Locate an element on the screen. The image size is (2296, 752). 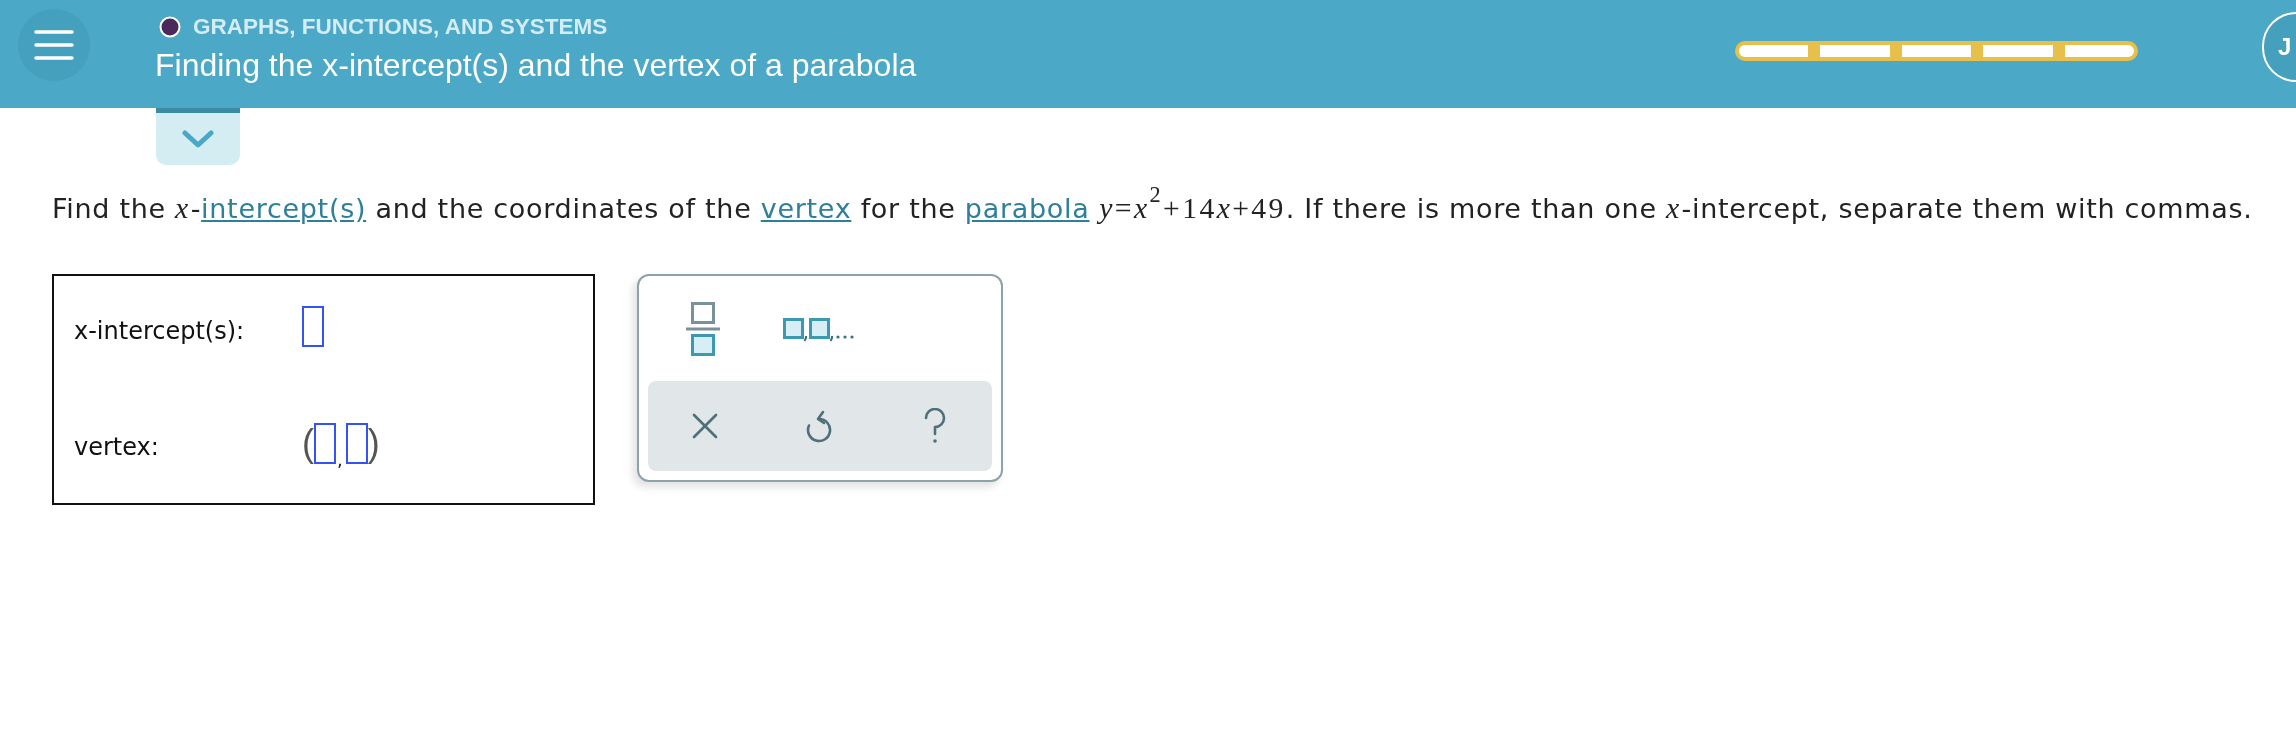
answer-label: x-intercept(s): is located at coordinates (160, 330).